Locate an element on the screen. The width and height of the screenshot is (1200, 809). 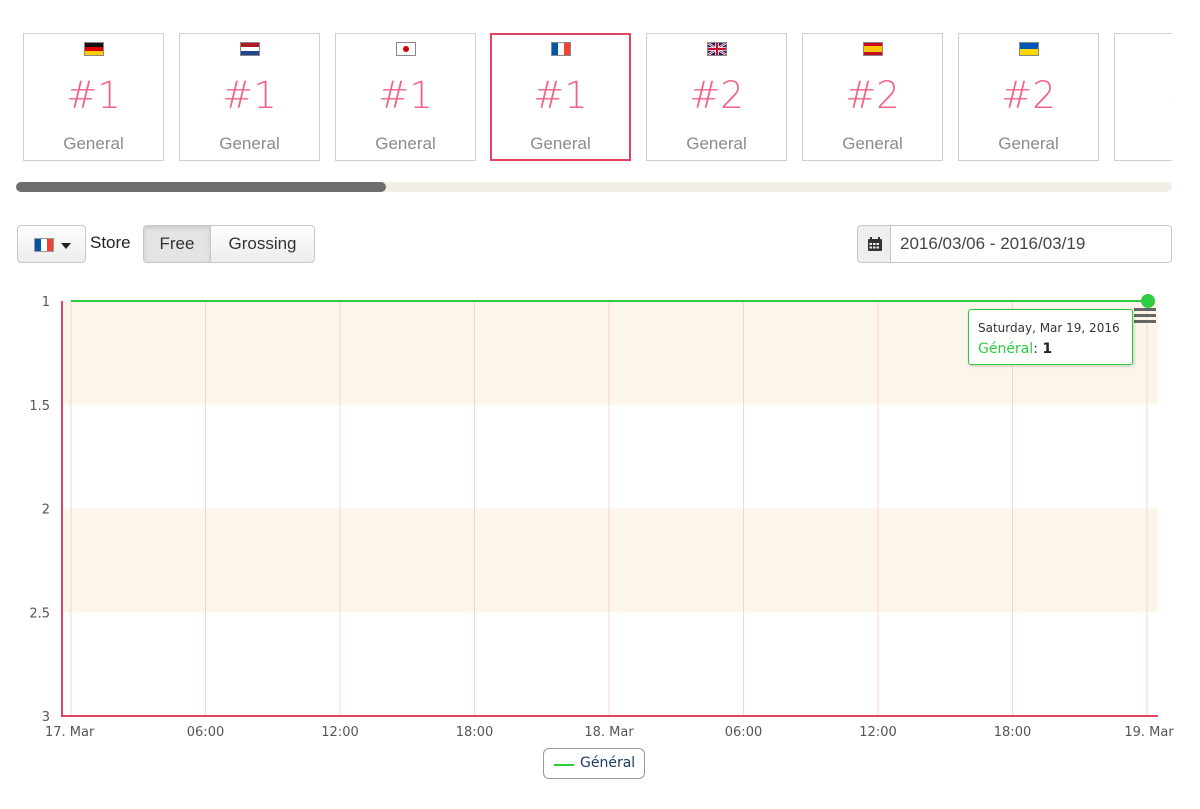
legend-swatch is located at coordinates (564, 765).